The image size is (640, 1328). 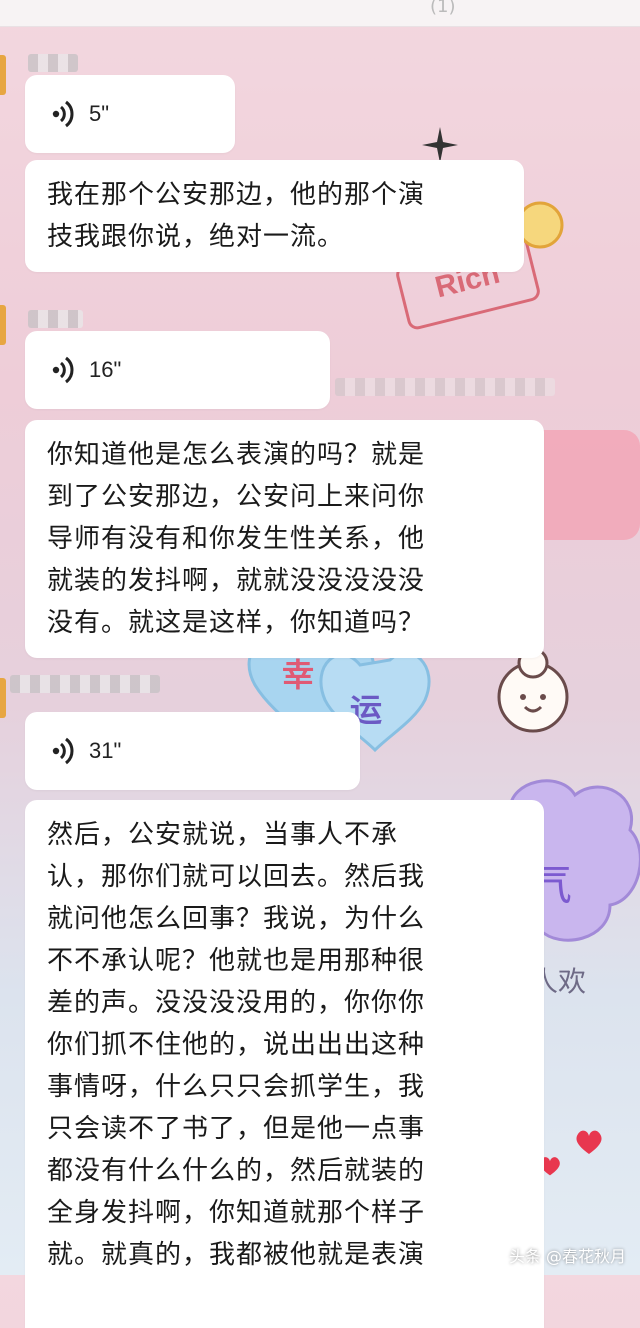 What do you see at coordinates (196, 237) in the screenshot?
I see `message-line: 技我跟你说，绝对一流。` at bounding box center [196, 237].